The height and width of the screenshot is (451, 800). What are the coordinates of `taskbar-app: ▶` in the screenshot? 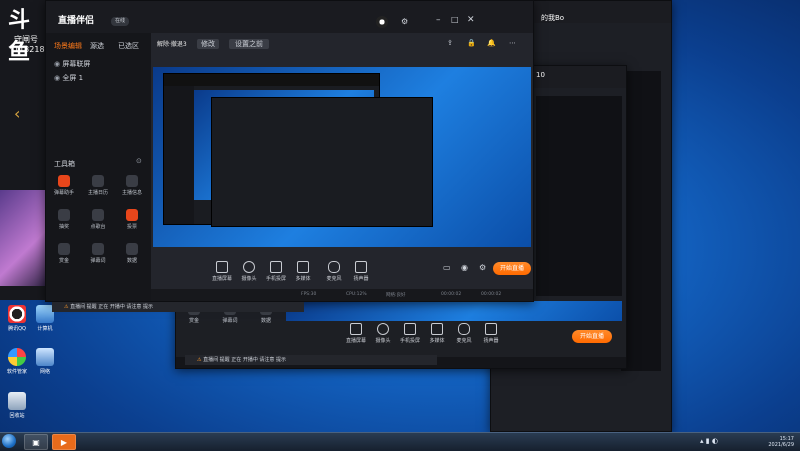 It's located at (64, 442).